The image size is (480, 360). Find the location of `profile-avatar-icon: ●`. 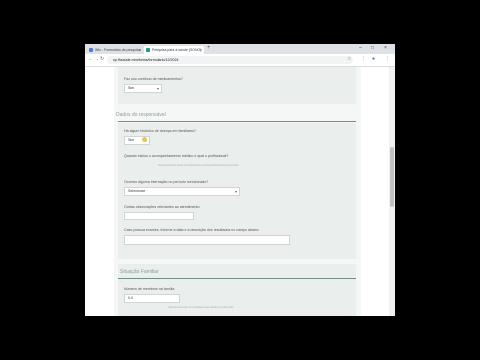

profile-avatar-icon: ● is located at coordinates (373, 59).